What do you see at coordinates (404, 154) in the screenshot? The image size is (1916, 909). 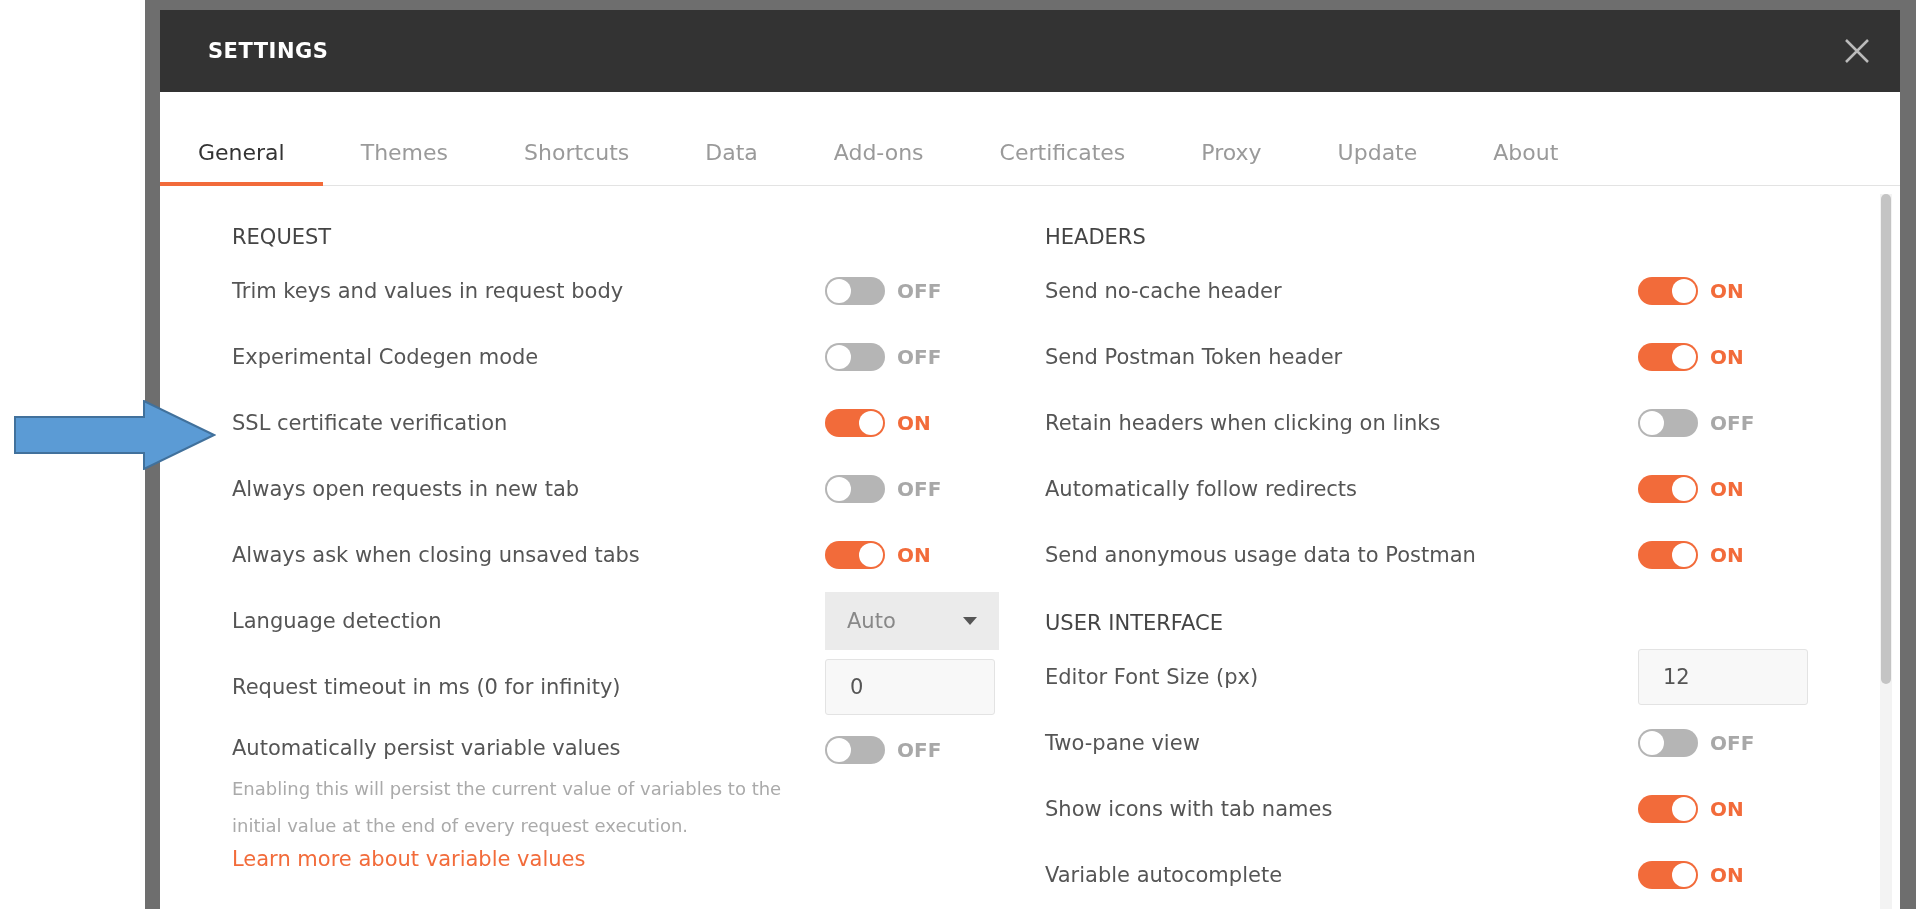 I see `settings-tab: Themes` at bounding box center [404, 154].